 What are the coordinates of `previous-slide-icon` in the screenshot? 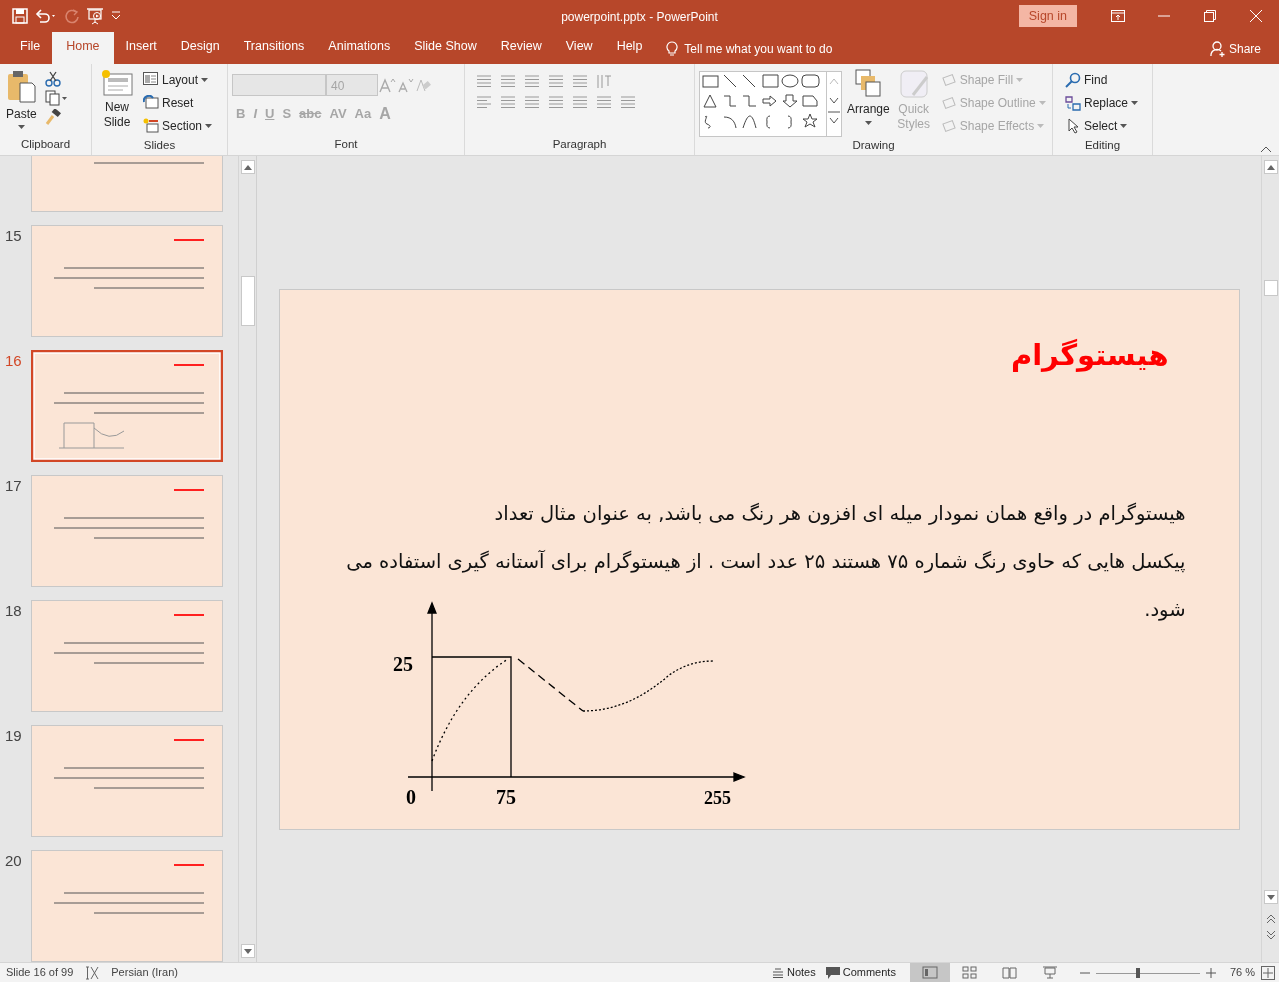 It's located at (1271, 919).